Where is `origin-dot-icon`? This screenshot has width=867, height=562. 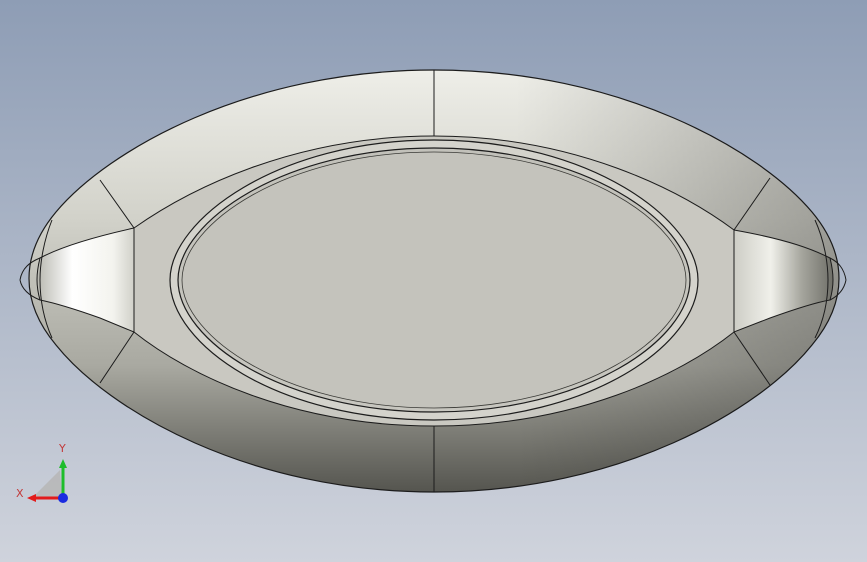
origin-dot-icon is located at coordinates (63, 498).